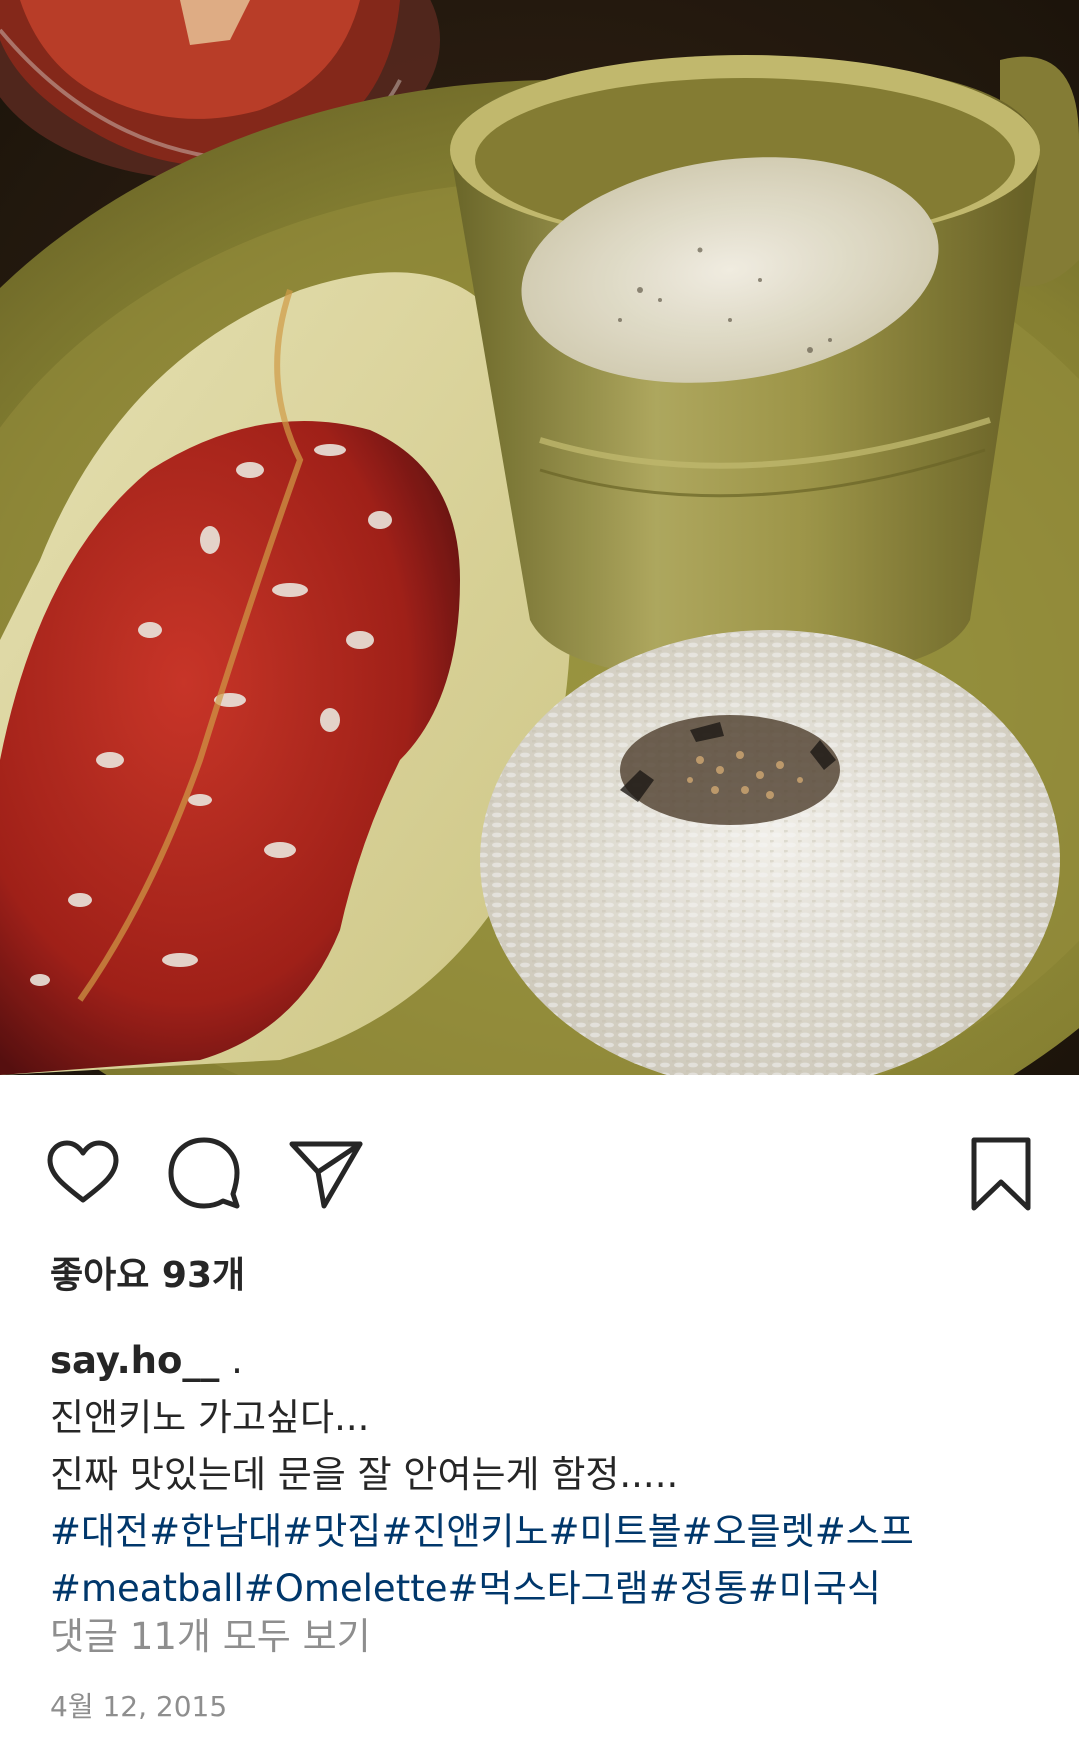  Describe the element at coordinates (864, 1531) in the screenshot. I see `hashtag-link: #스프` at that location.